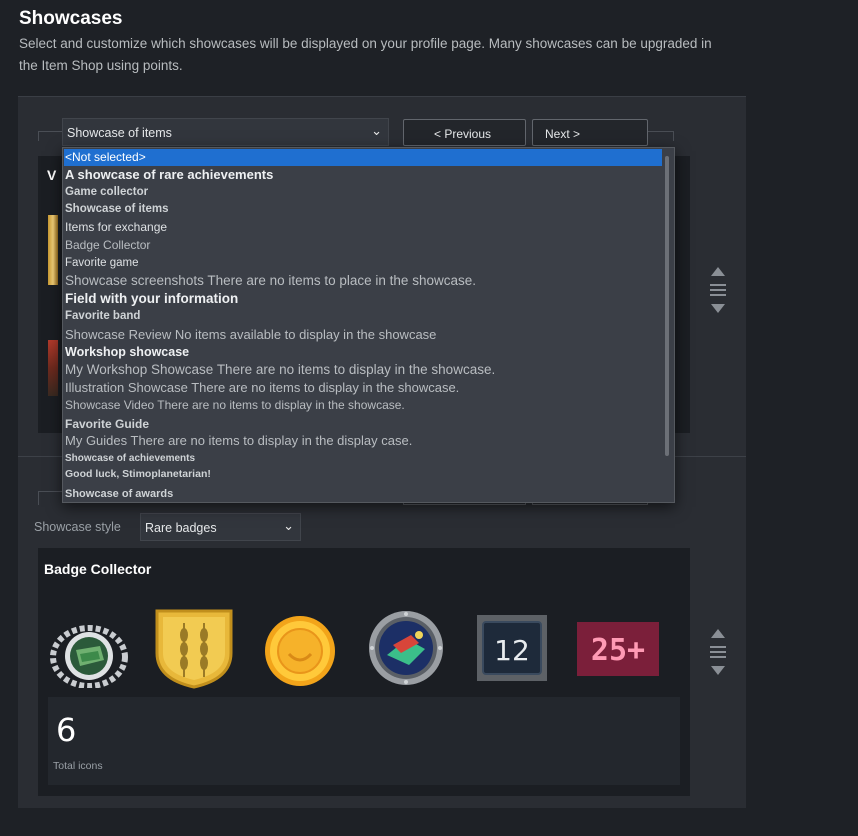 Image resolution: width=858 pixels, height=836 pixels. What do you see at coordinates (406, 648) in the screenshot?
I see `porthole-badge-icon` at bounding box center [406, 648].